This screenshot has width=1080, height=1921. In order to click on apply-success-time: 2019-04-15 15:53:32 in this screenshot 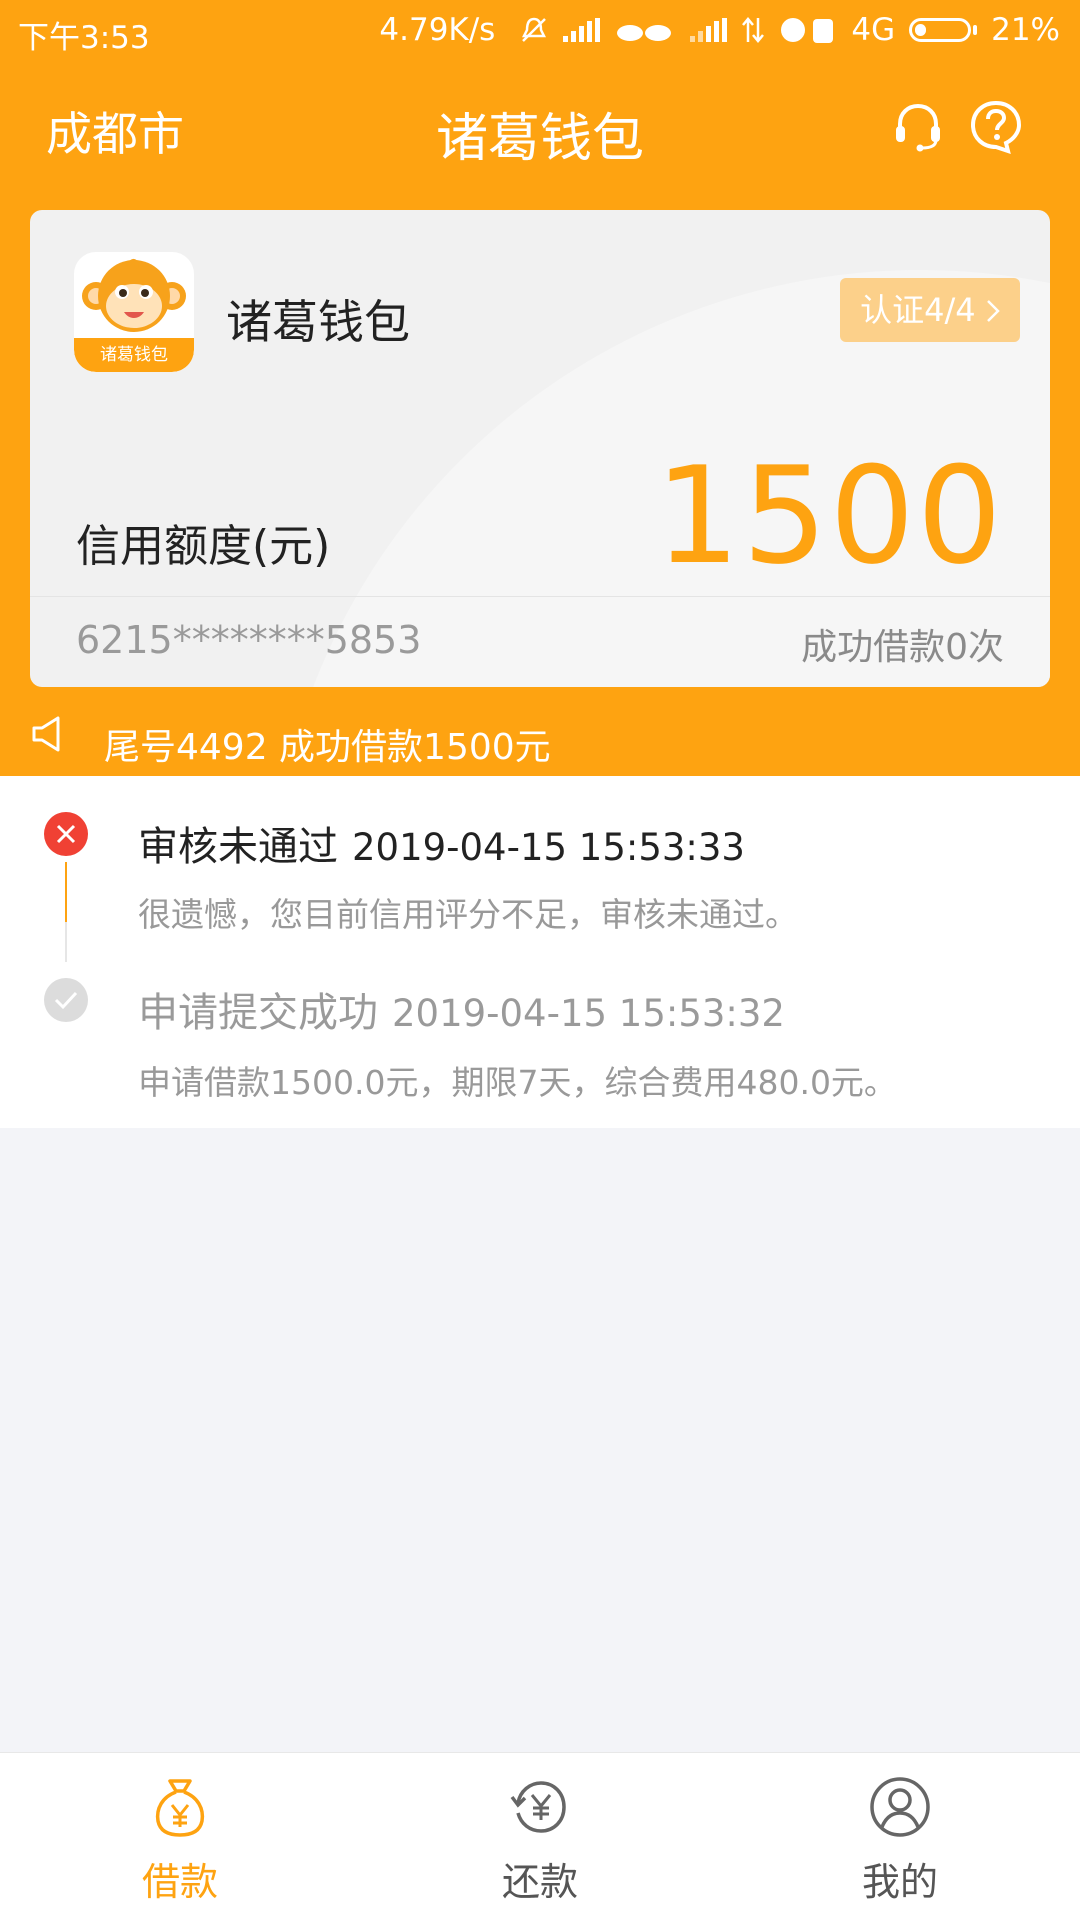, I will do `click(588, 1013)`.